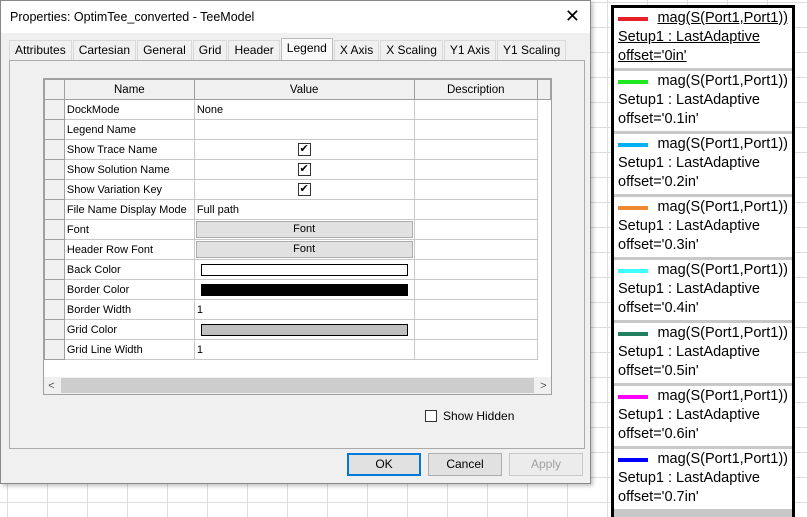 The width and height of the screenshot is (807, 517). What do you see at coordinates (164, 50) in the screenshot?
I see `tab-general: General` at bounding box center [164, 50].